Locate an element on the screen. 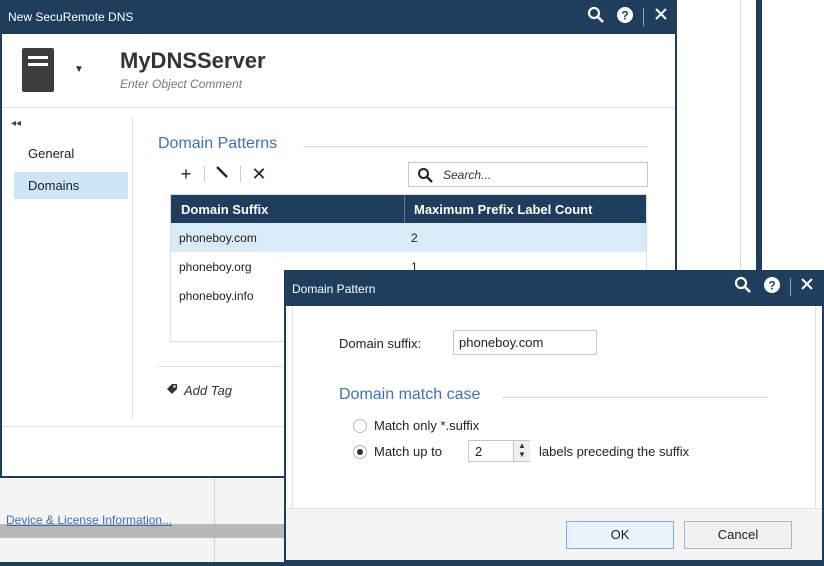 The height and width of the screenshot is (566, 824). section-title-domain-patterns: Domain Patterns is located at coordinates (218, 143).